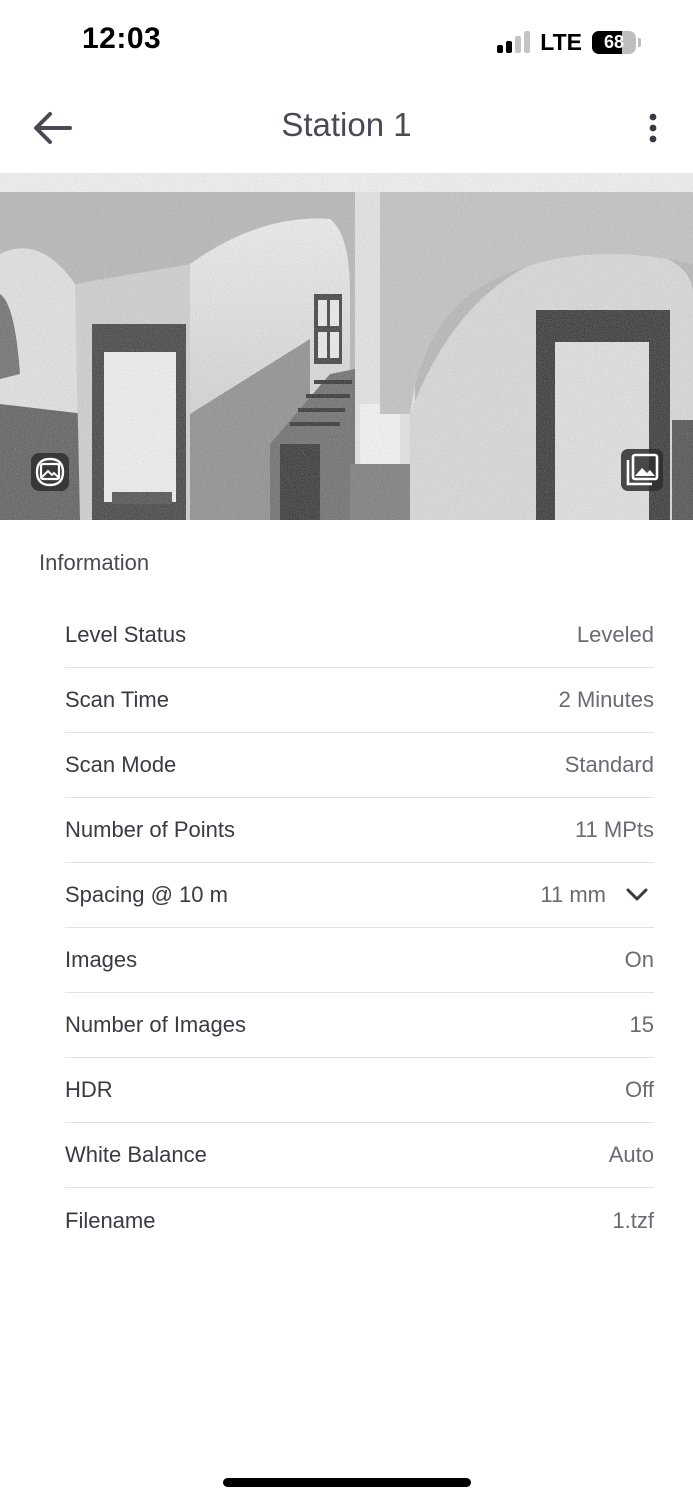 The image size is (693, 1500). I want to click on signal-strength-icon, so click(514, 42).